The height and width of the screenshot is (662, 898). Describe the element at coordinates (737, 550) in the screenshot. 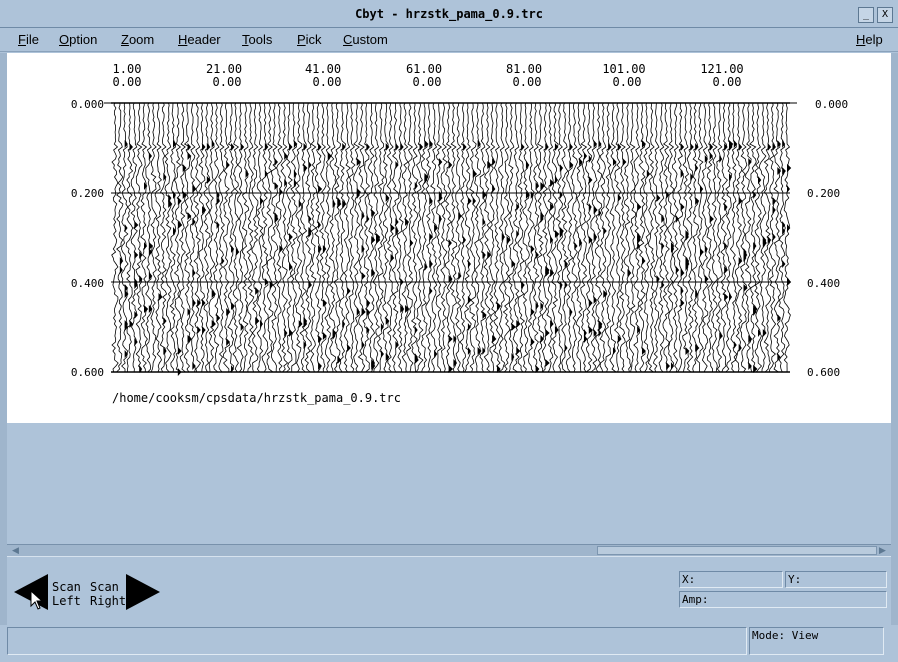

I see `scrollbar-thumb` at that location.